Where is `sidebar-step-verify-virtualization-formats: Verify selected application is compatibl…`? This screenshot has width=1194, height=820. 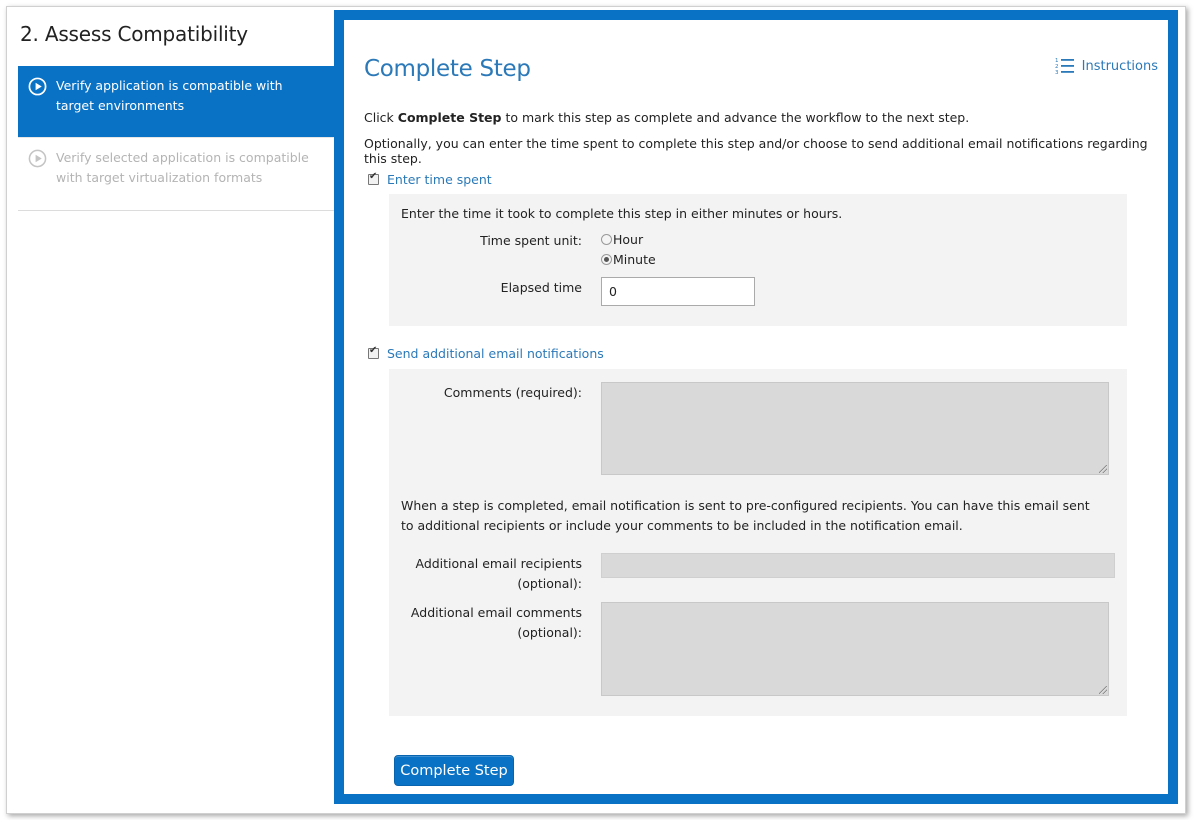
sidebar-step-verify-virtualization-formats: Verify selected application is compatibl… is located at coordinates (176, 174).